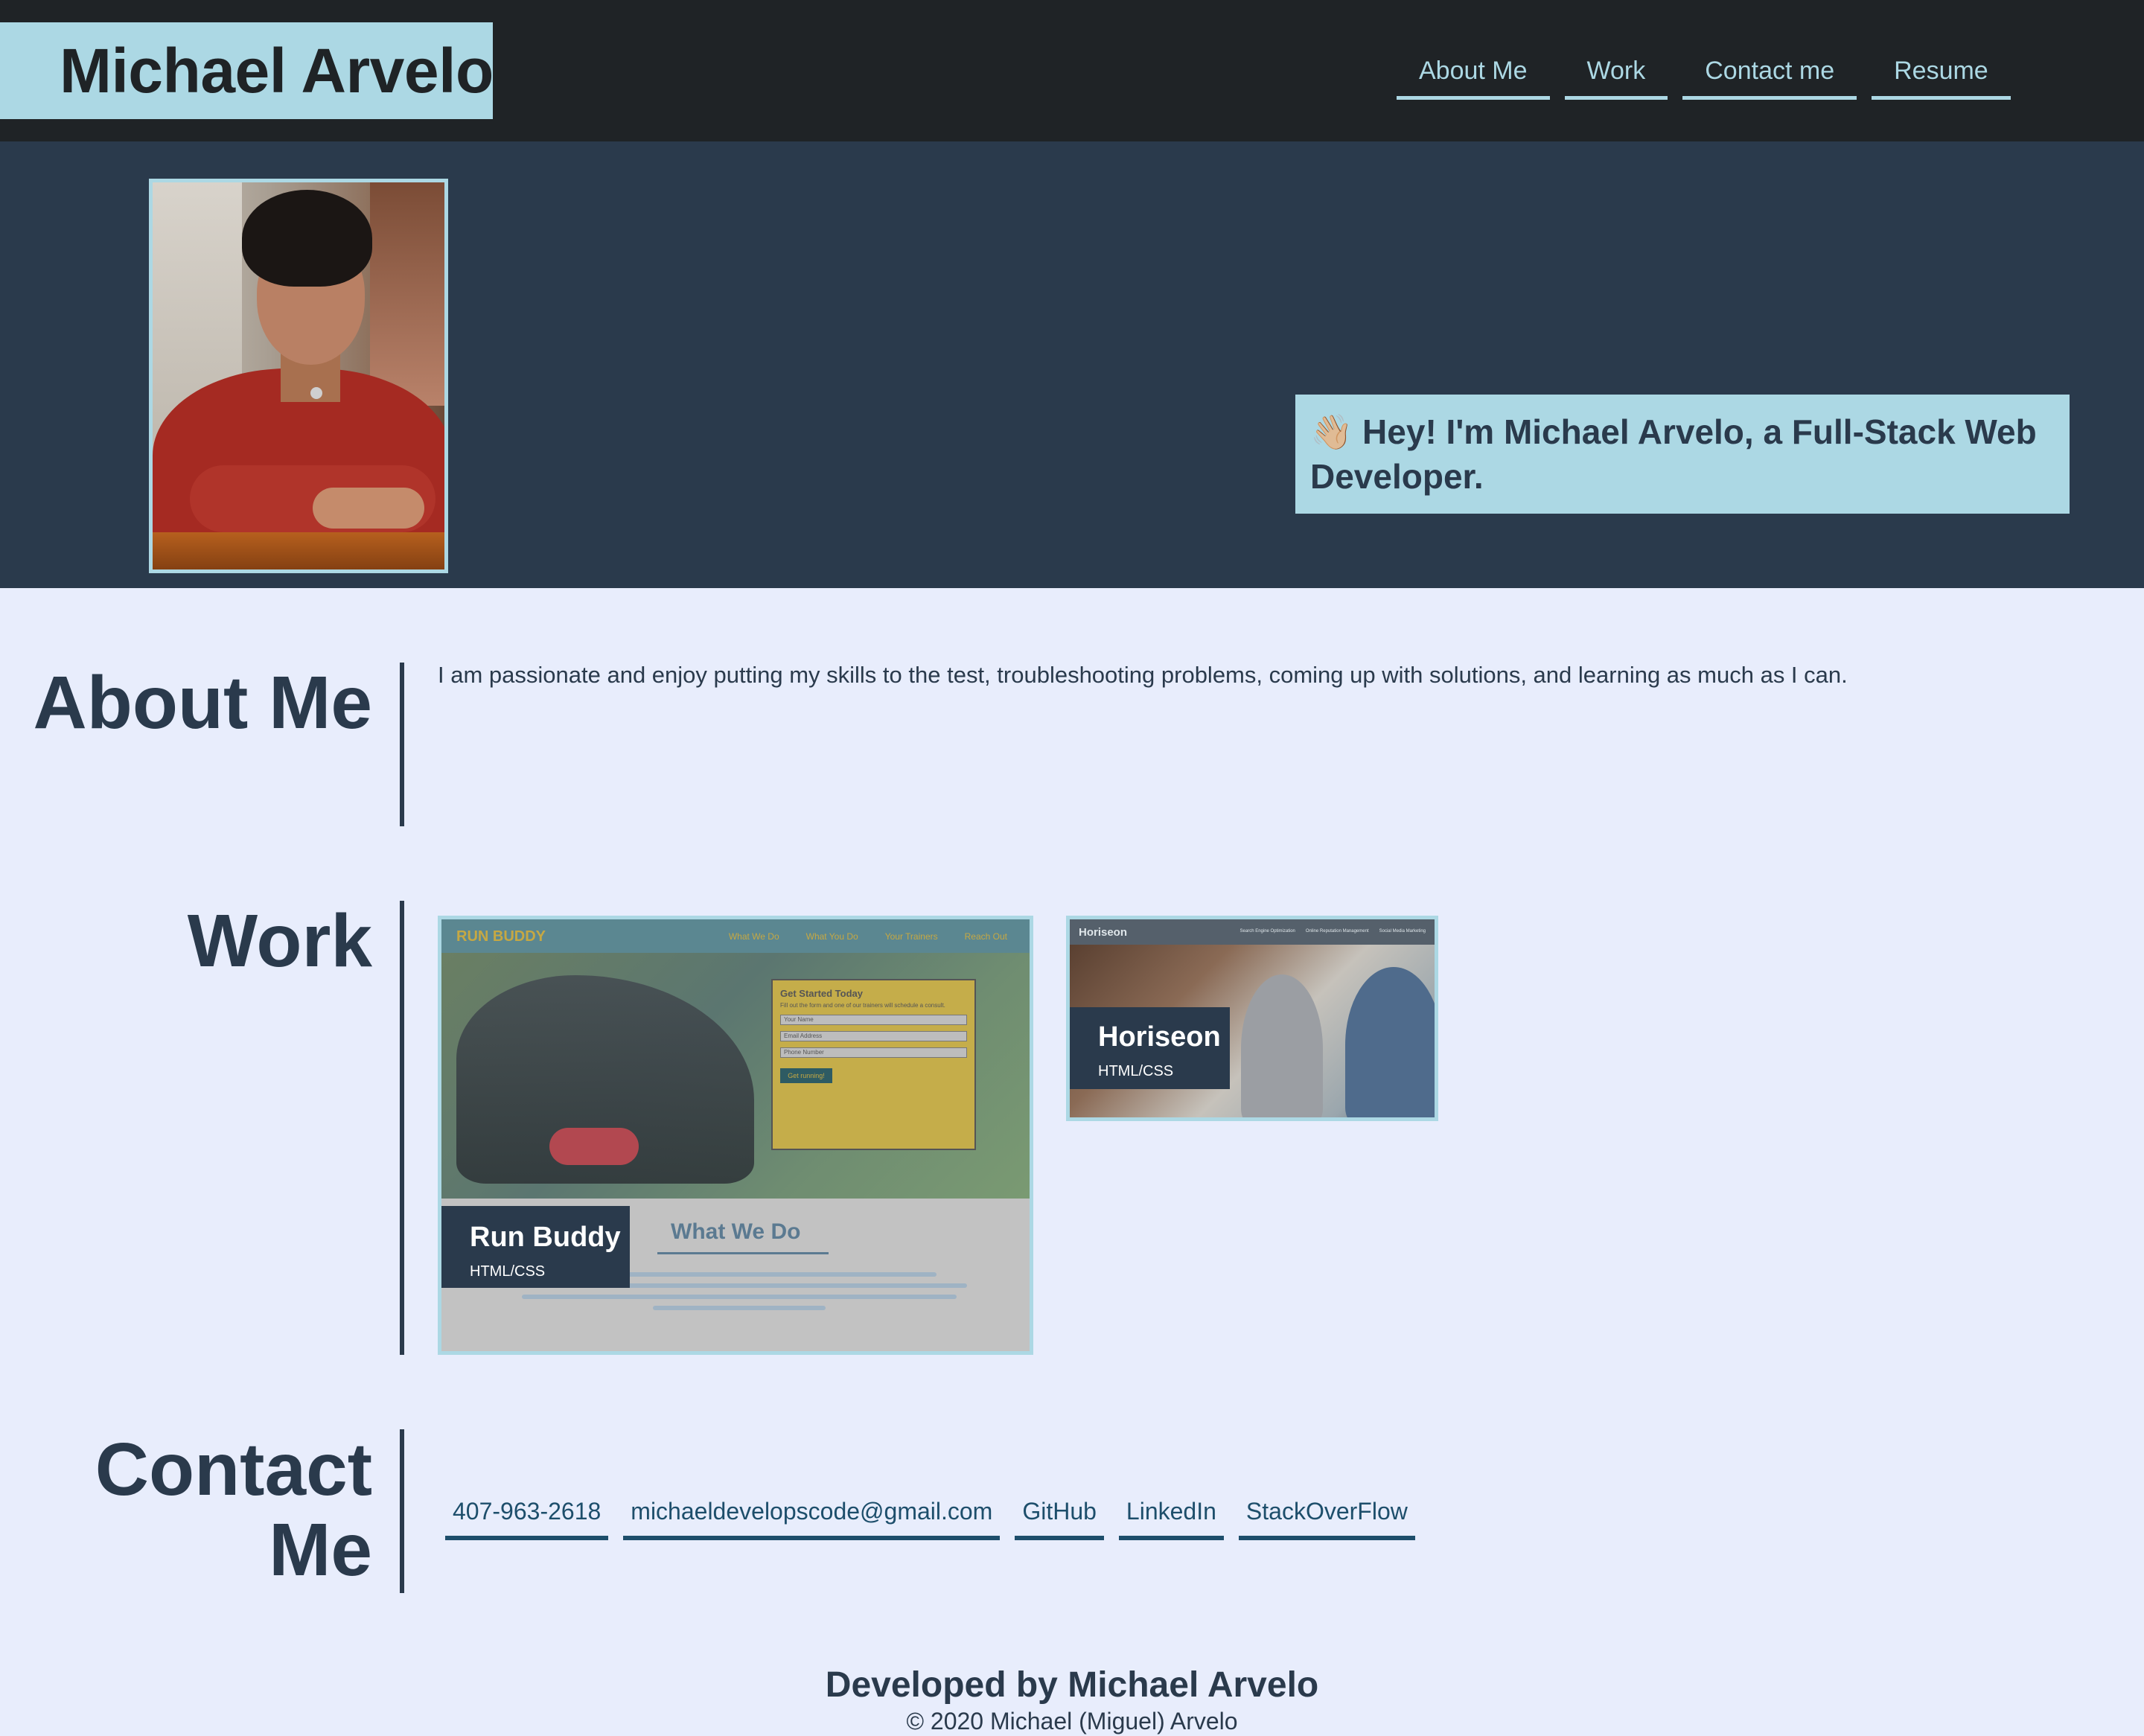 Image resolution: width=2144 pixels, height=1736 pixels. What do you see at coordinates (874, 1036) in the screenshot?
I see `preview-field: Email Address` at bounding box center [874, 1036].